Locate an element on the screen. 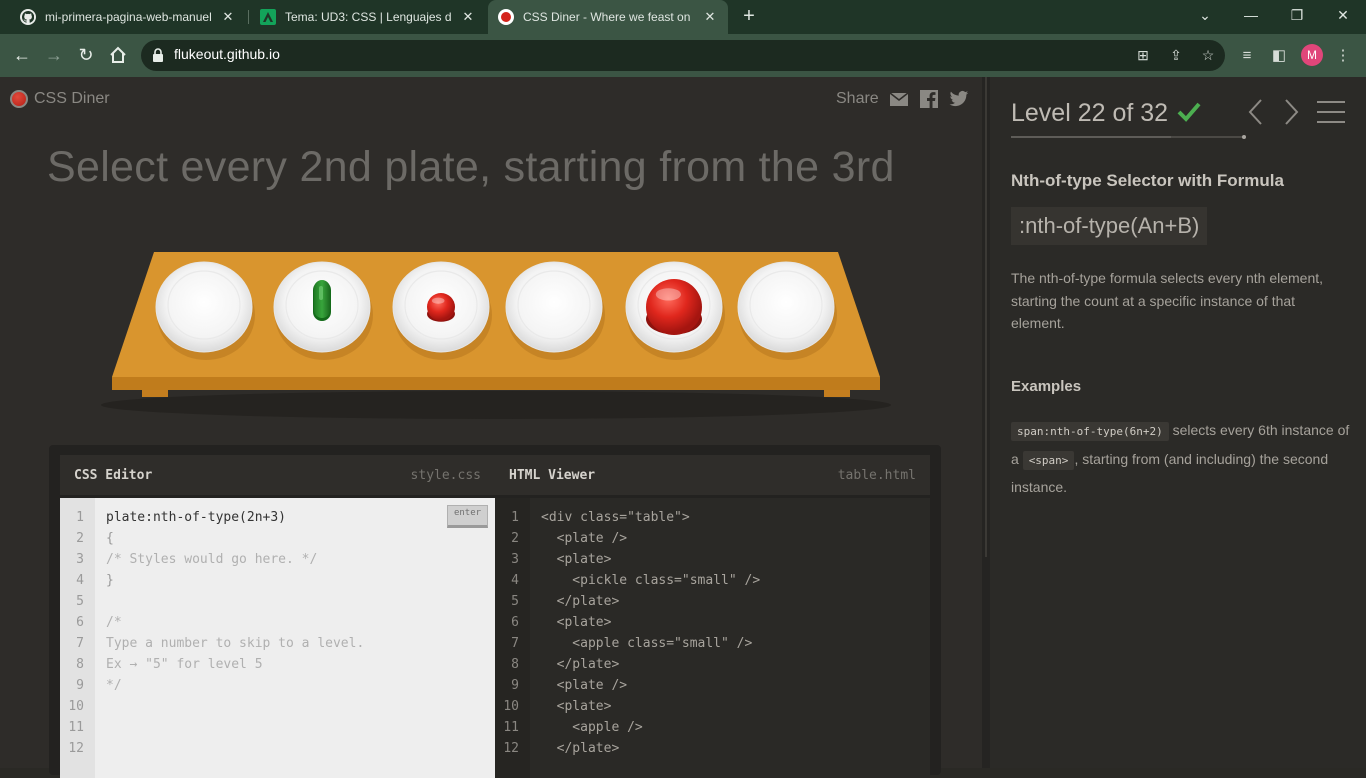  line-number: 3 is located at coordinates (515, 559).